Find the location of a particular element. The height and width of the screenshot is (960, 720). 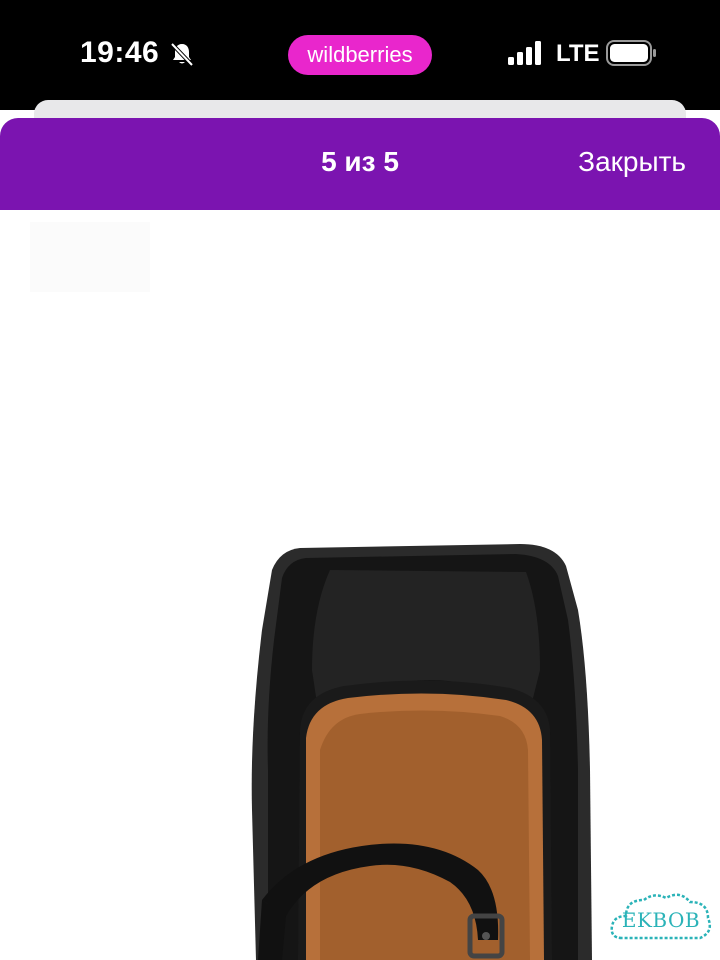

signal-icon is located at coordinates (524, 53).